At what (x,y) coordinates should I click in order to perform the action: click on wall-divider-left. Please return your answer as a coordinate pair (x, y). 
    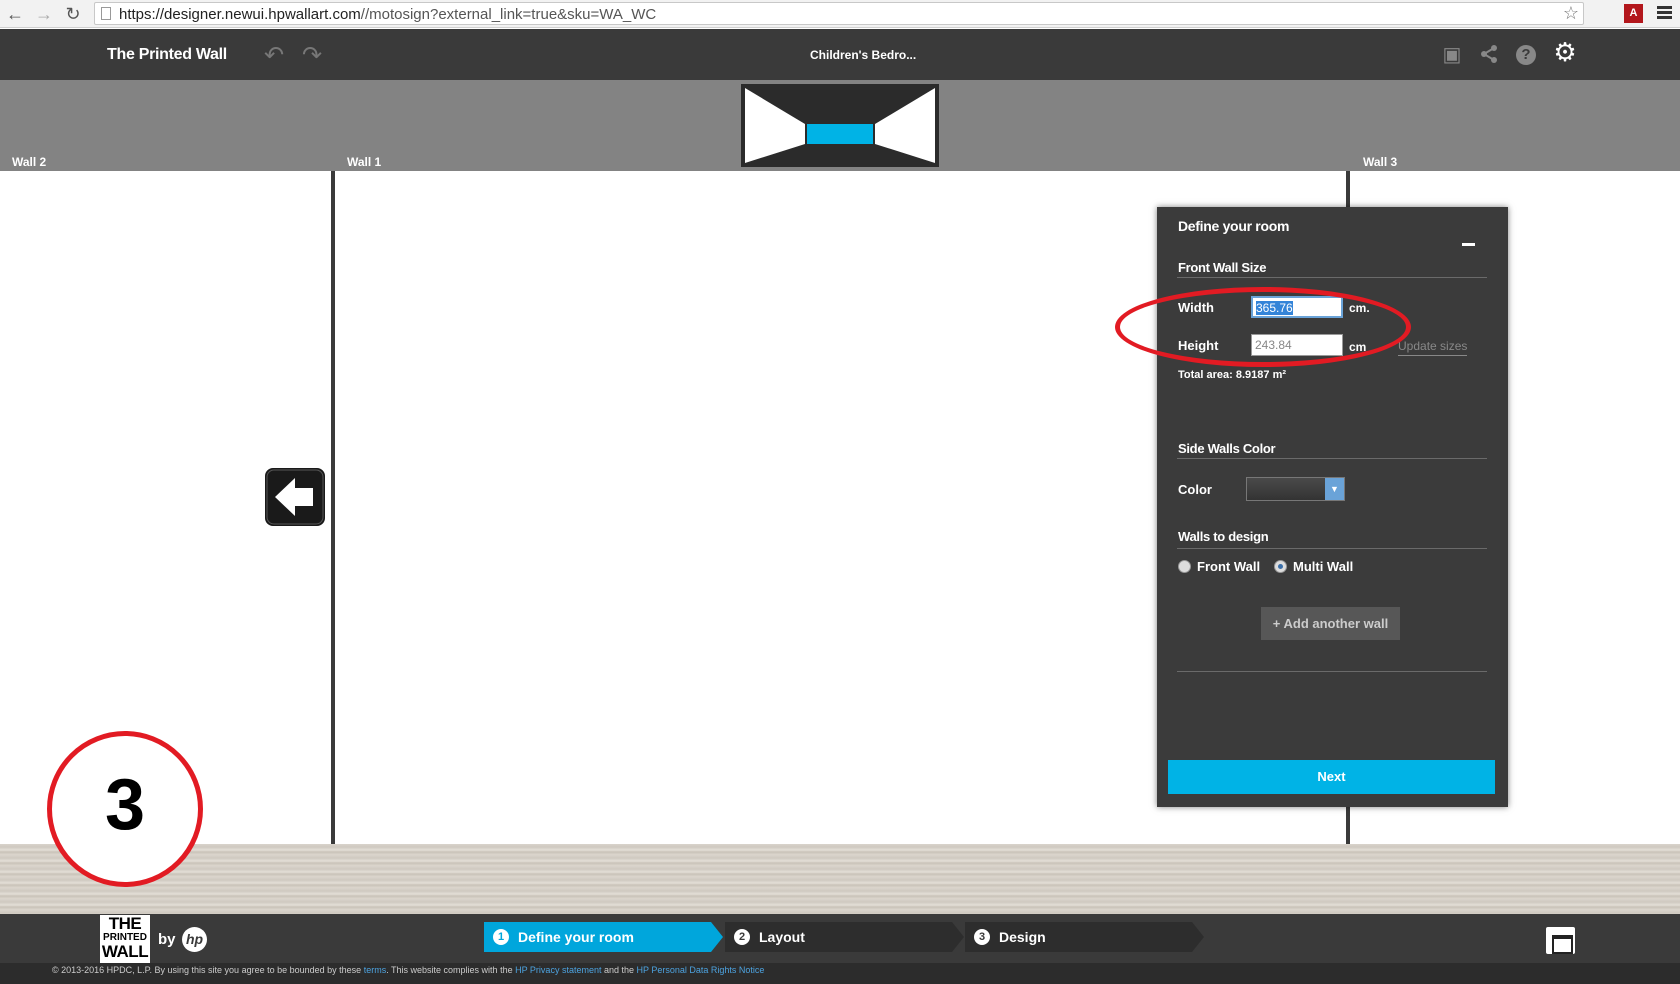
    Looking at the image, I should click on (333, 507).